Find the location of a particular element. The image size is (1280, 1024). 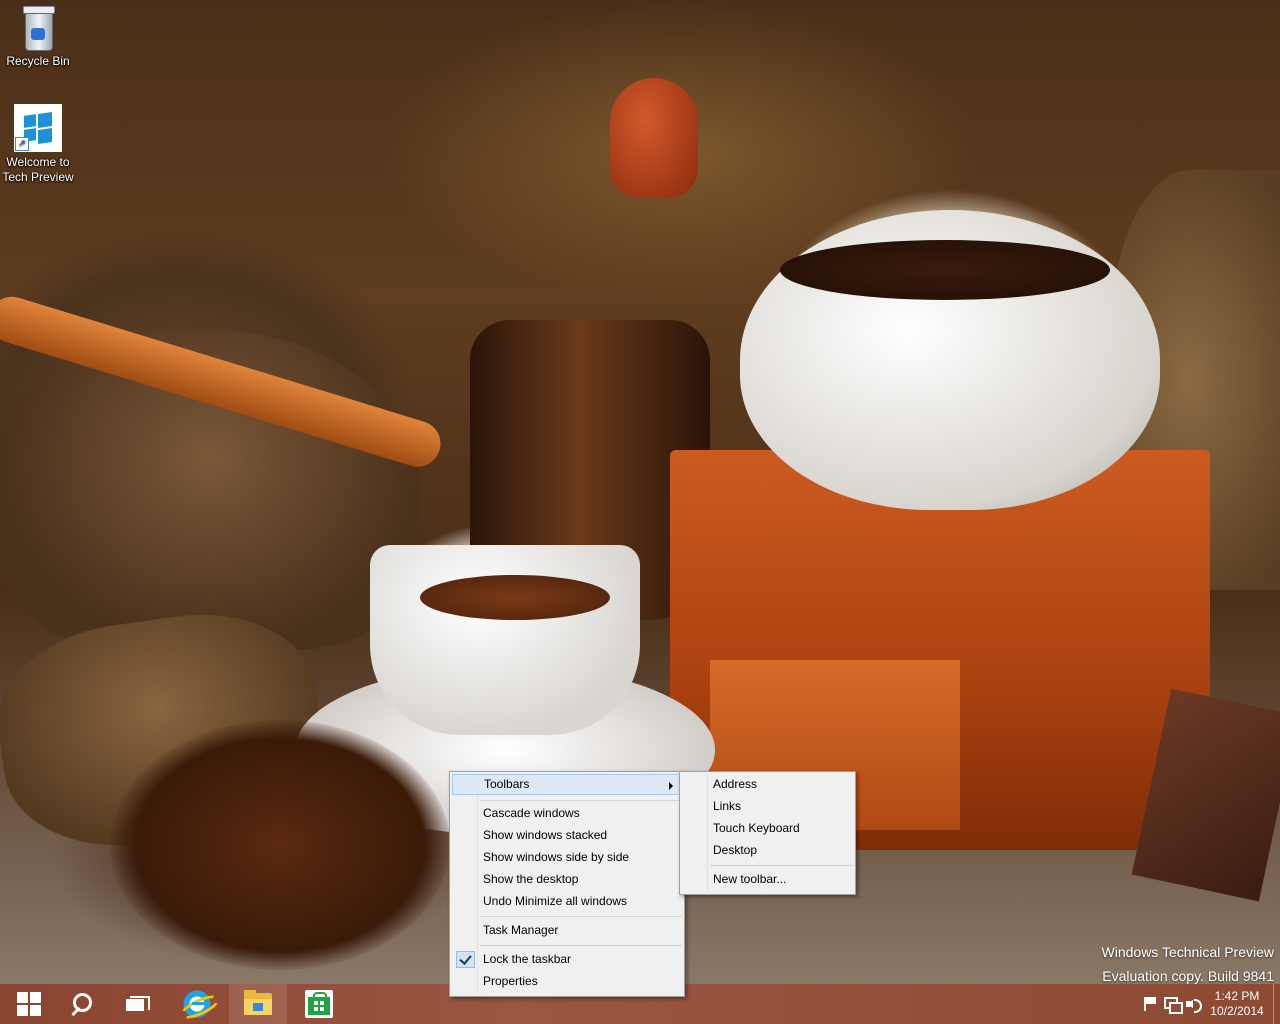

volume-button is located at coordinates (1194, 1004).